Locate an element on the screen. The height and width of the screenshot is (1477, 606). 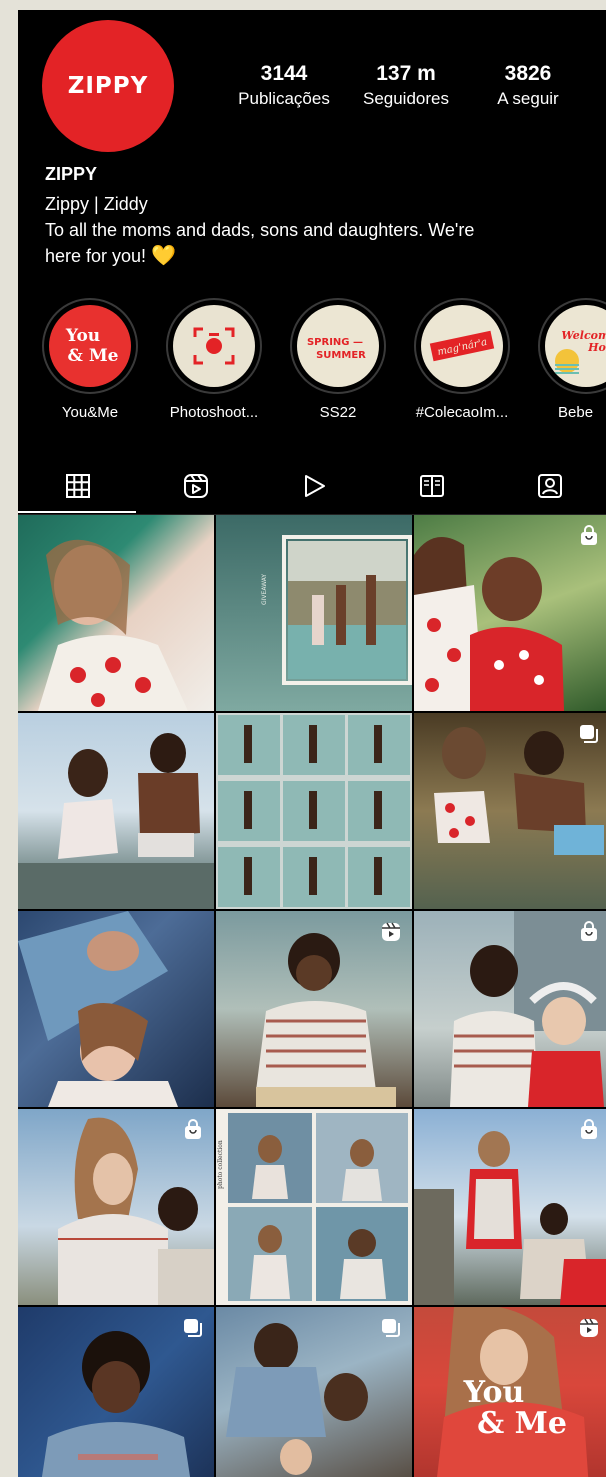
highlight-label: Bebe is located at coordinates (576, 412).